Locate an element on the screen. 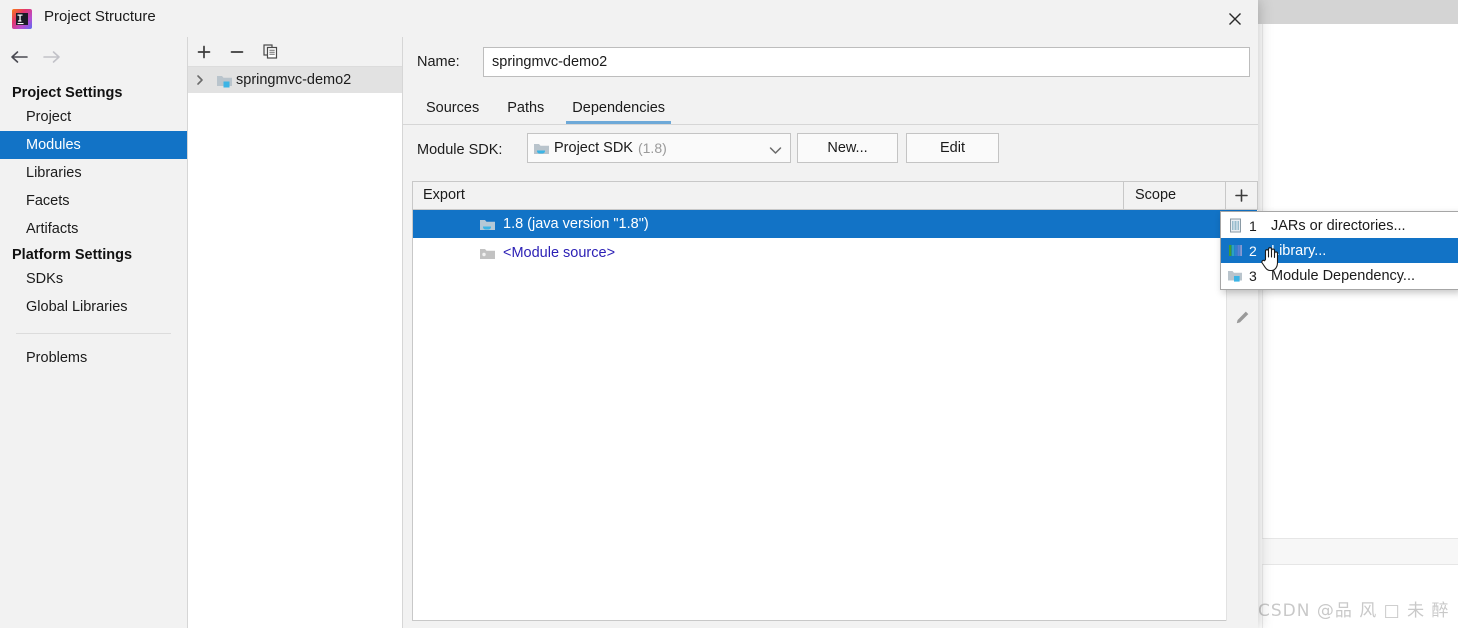 The width and height of the screenshot is (1458, 628). dialog-title: Project Structure is located at coordinates (100, 16).